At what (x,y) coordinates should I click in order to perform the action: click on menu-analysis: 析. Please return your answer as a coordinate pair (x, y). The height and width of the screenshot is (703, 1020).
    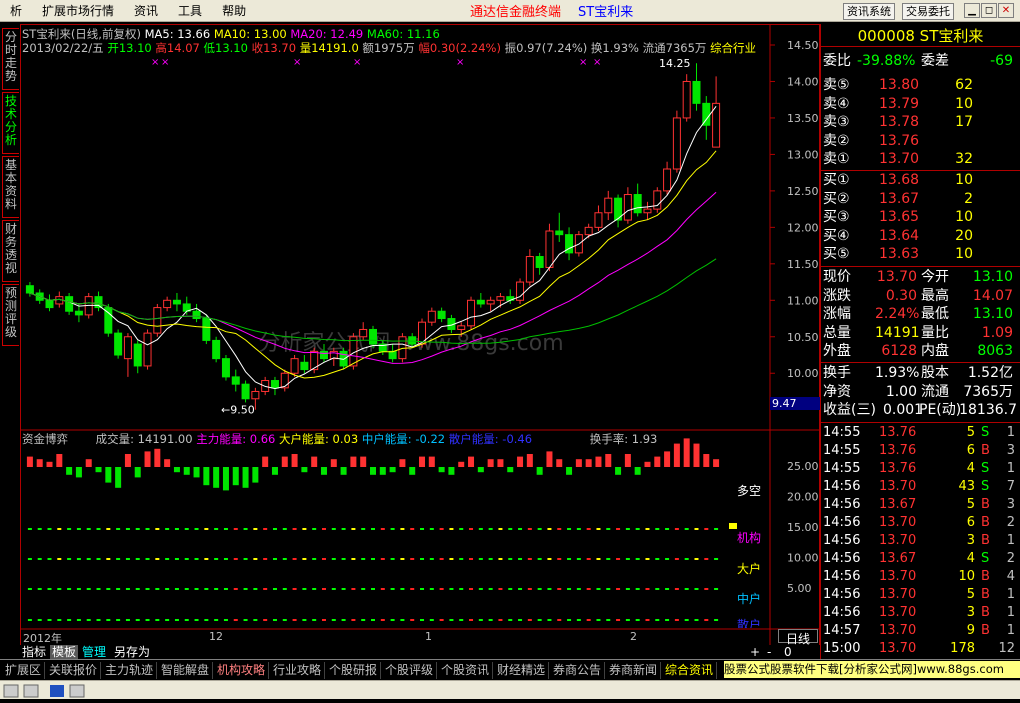
    Looking at the image, I should click on (16, 11).